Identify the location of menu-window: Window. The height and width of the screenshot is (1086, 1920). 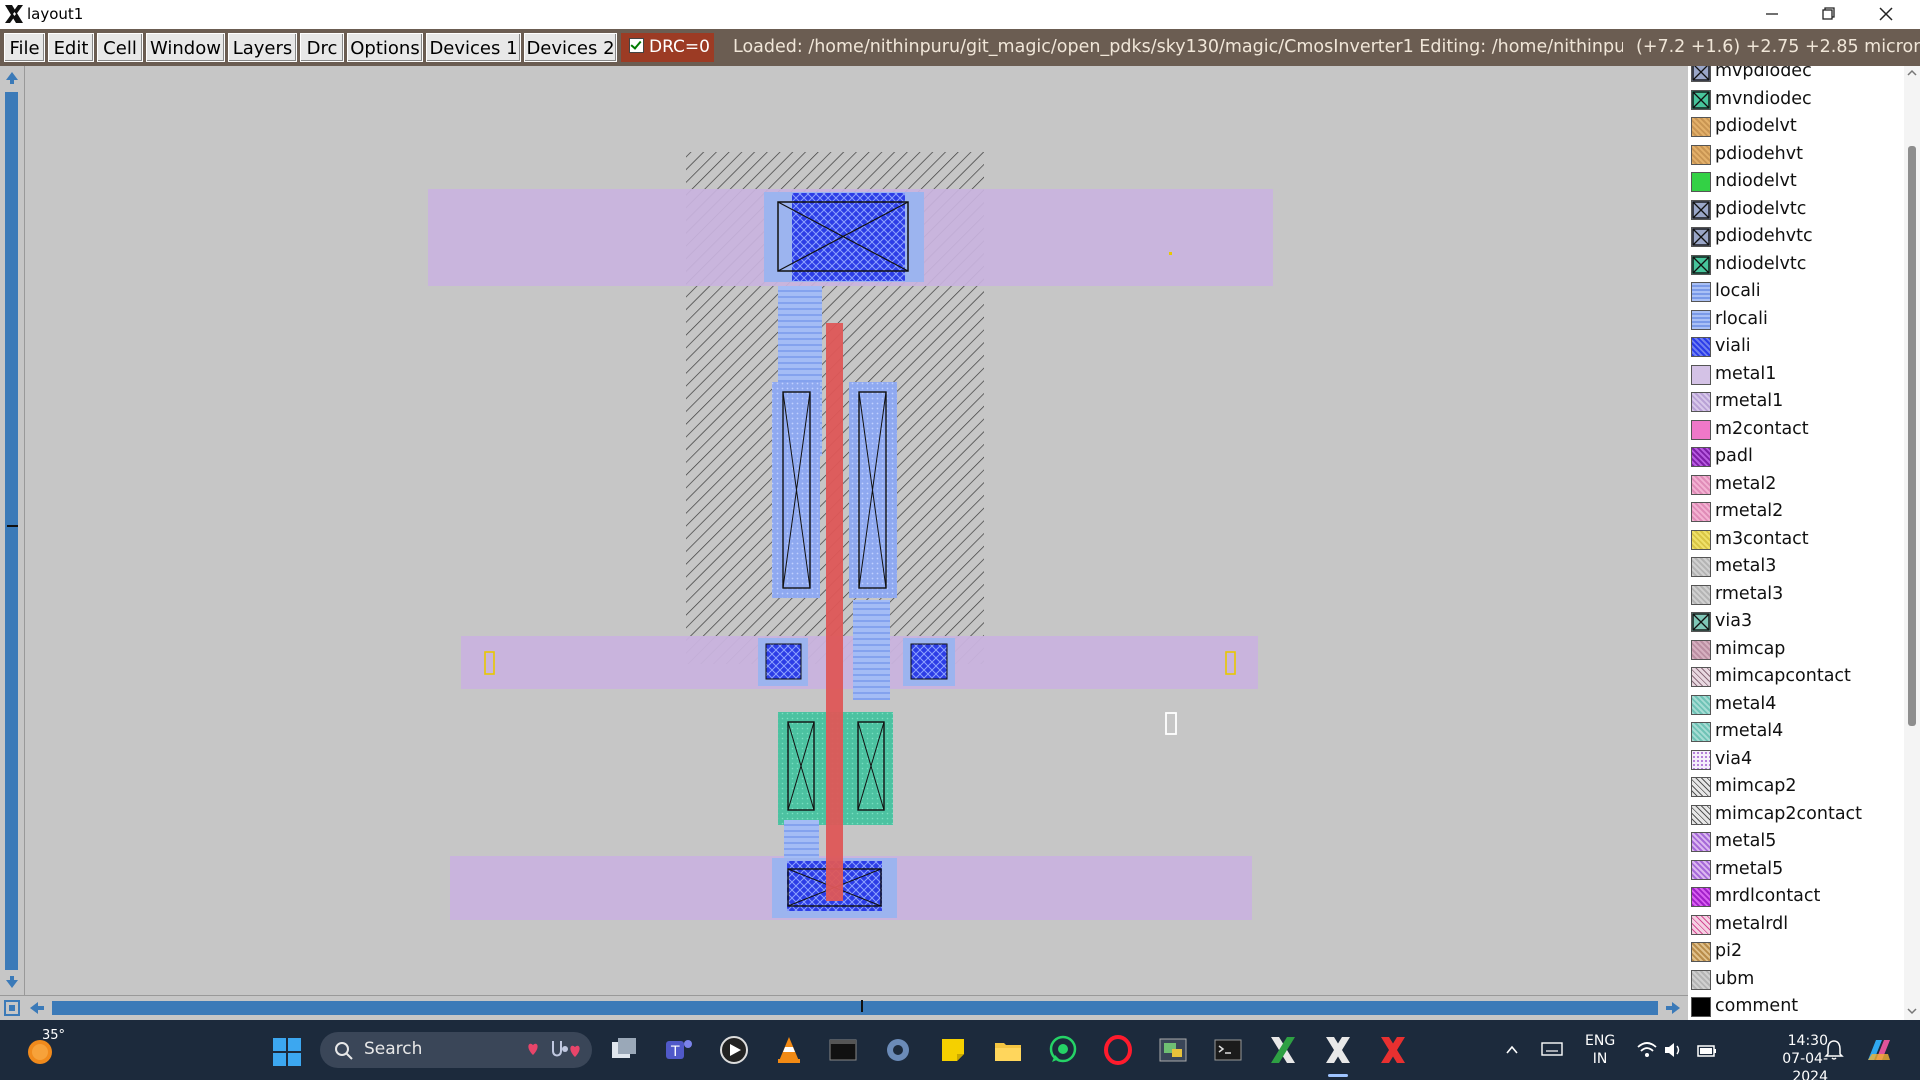
(185, 47).